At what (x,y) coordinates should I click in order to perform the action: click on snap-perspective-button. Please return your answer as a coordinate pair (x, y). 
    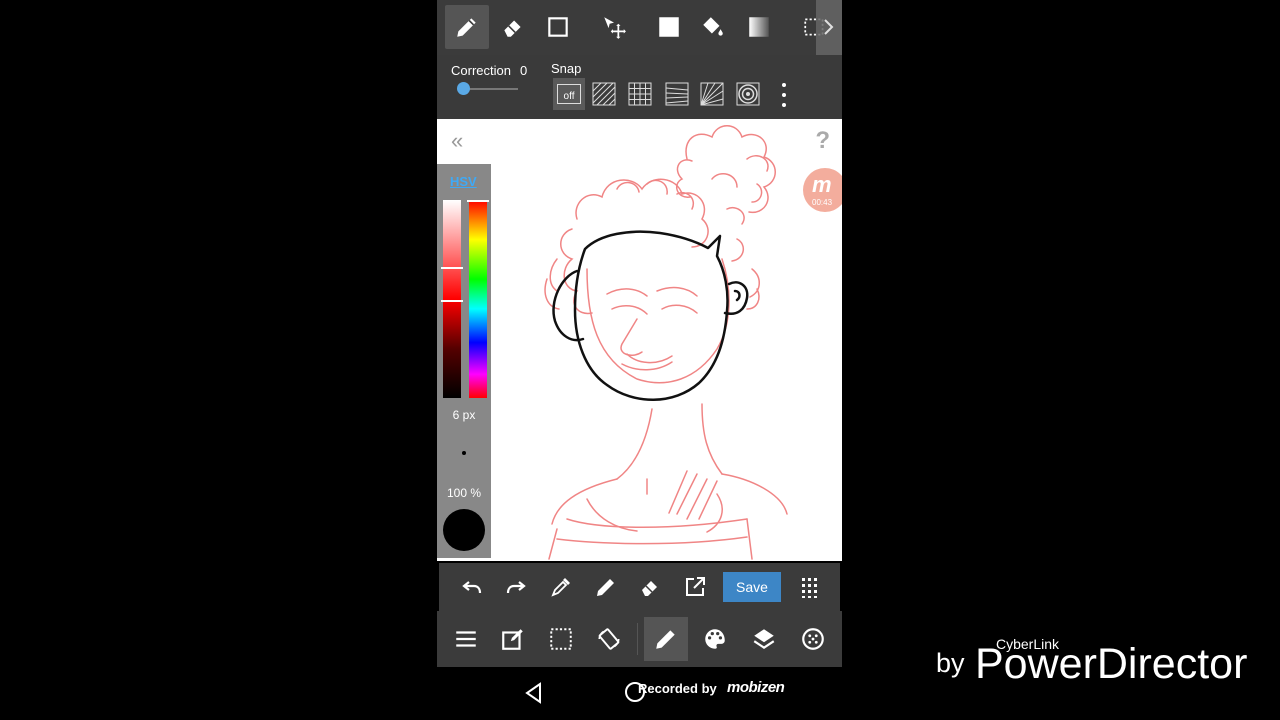
    Looking at the image, I should click on (677, 94).